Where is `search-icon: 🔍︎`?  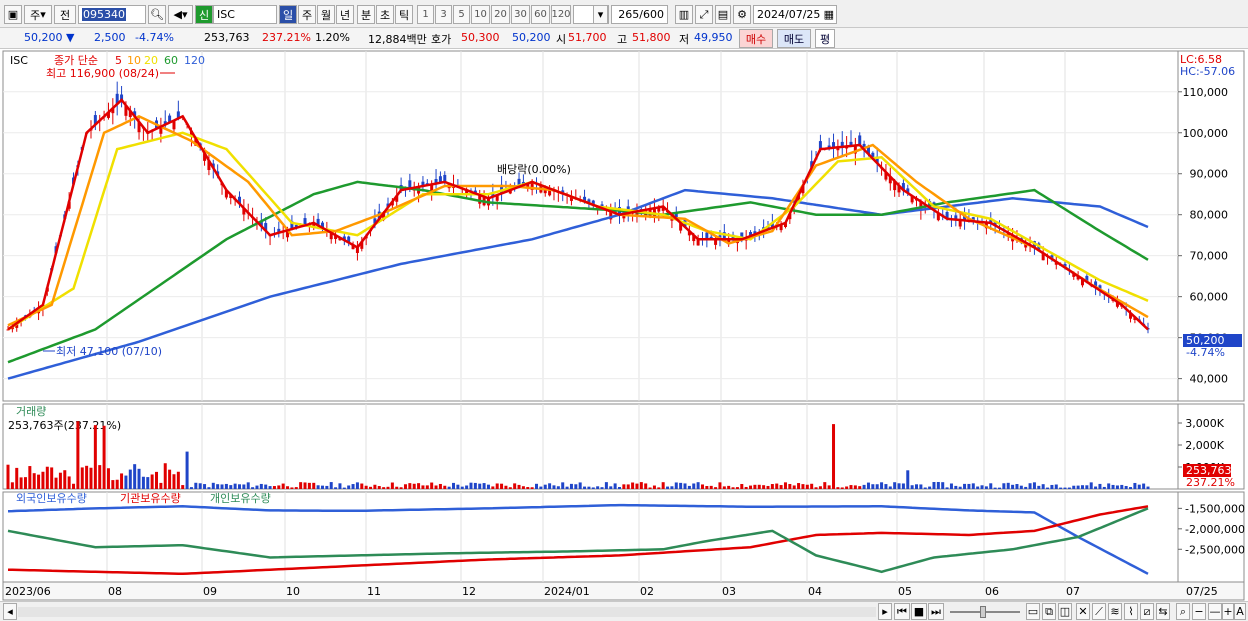
search-icon: 🔍︎ is located at coordinates (157, 14).